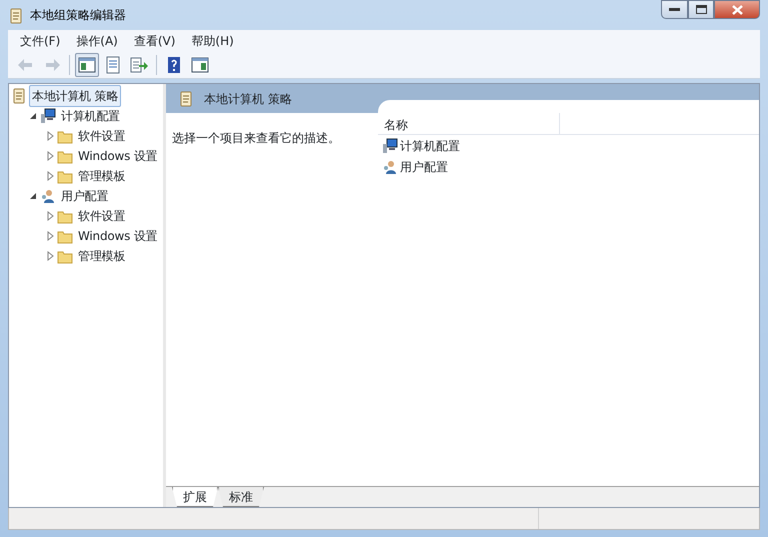 The image size is (768, 537). Describe the element at coordinates (469, 123) in the screenshot. I see `column-header: 名称` at that location.